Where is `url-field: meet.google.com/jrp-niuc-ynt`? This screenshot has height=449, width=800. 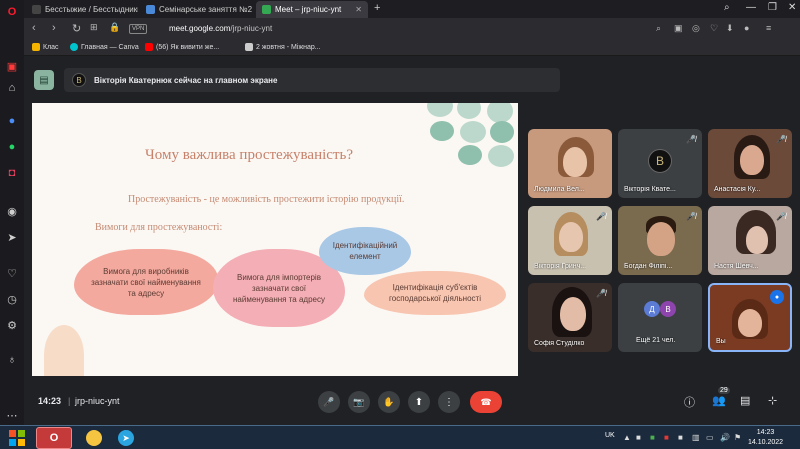 url-field: meet.google.com/jrp-niuc-ynt is located at coordinates (220, 28).